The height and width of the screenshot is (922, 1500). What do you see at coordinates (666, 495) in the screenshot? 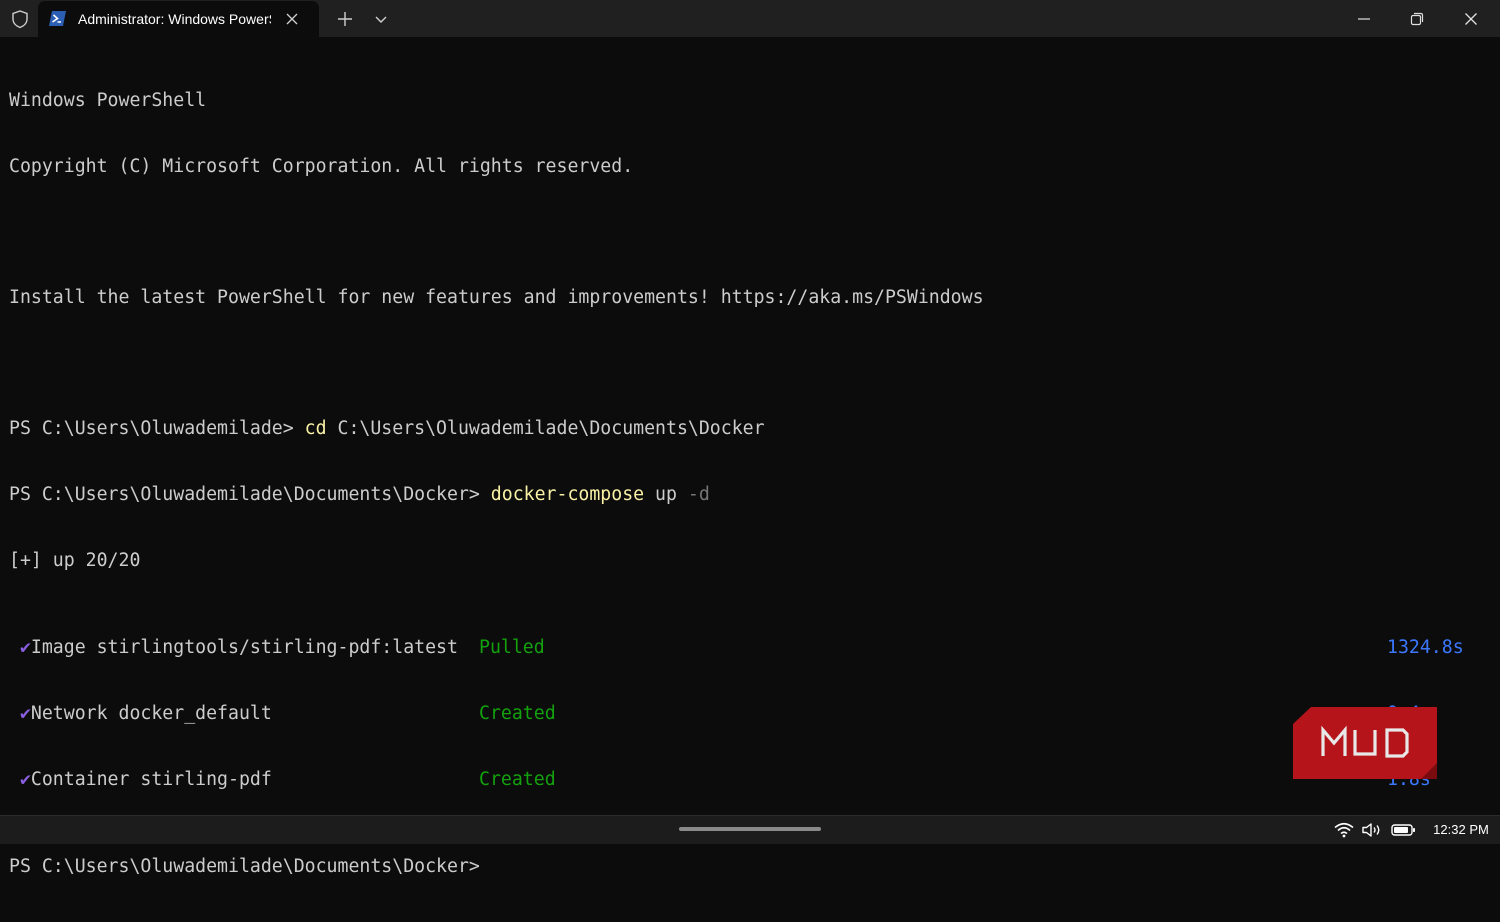
I see `command-args: up` at bounding box center [666, 495].